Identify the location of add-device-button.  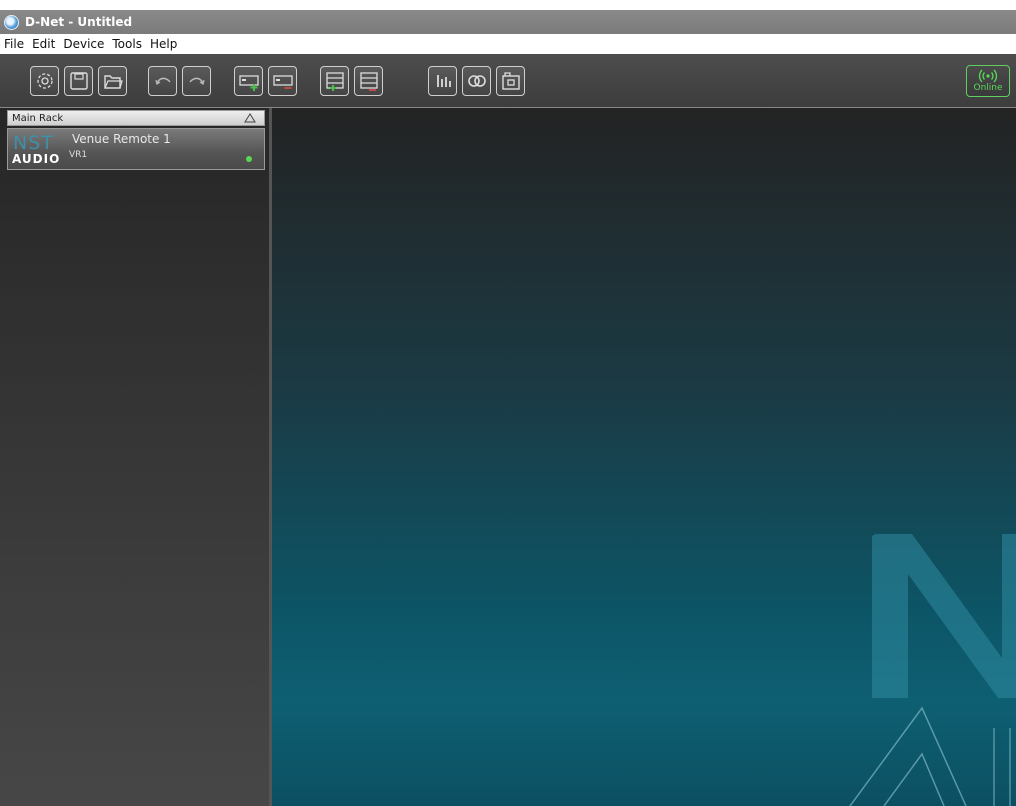
(248, 81).